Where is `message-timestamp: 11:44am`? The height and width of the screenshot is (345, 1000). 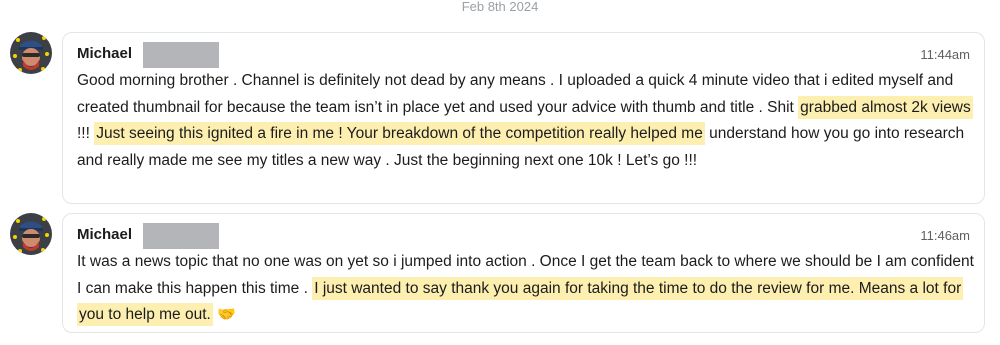
message-timestamp: 11:44am is located at coordinates (945, 55).